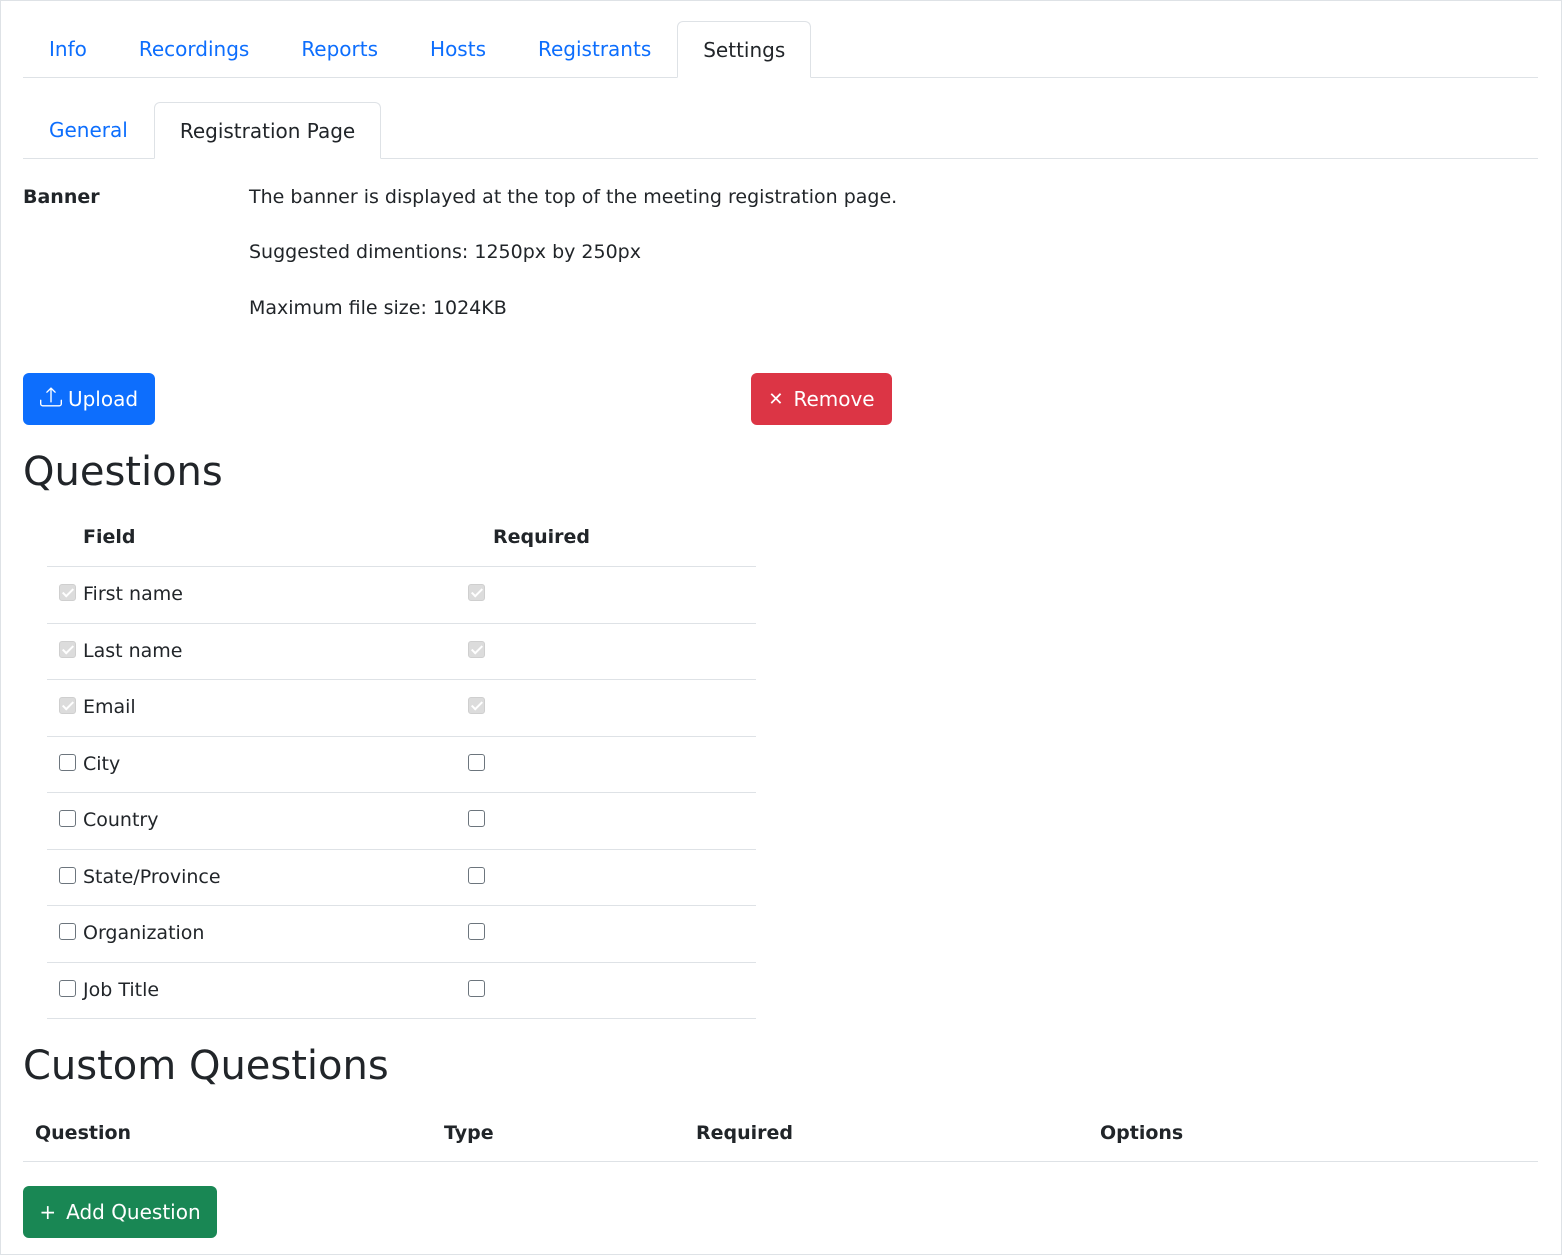 This screenshot has height=1255, width=1562. Describe the element at coordinates (133, 594) in the screenshot. I see `field-label: First name` at that location.